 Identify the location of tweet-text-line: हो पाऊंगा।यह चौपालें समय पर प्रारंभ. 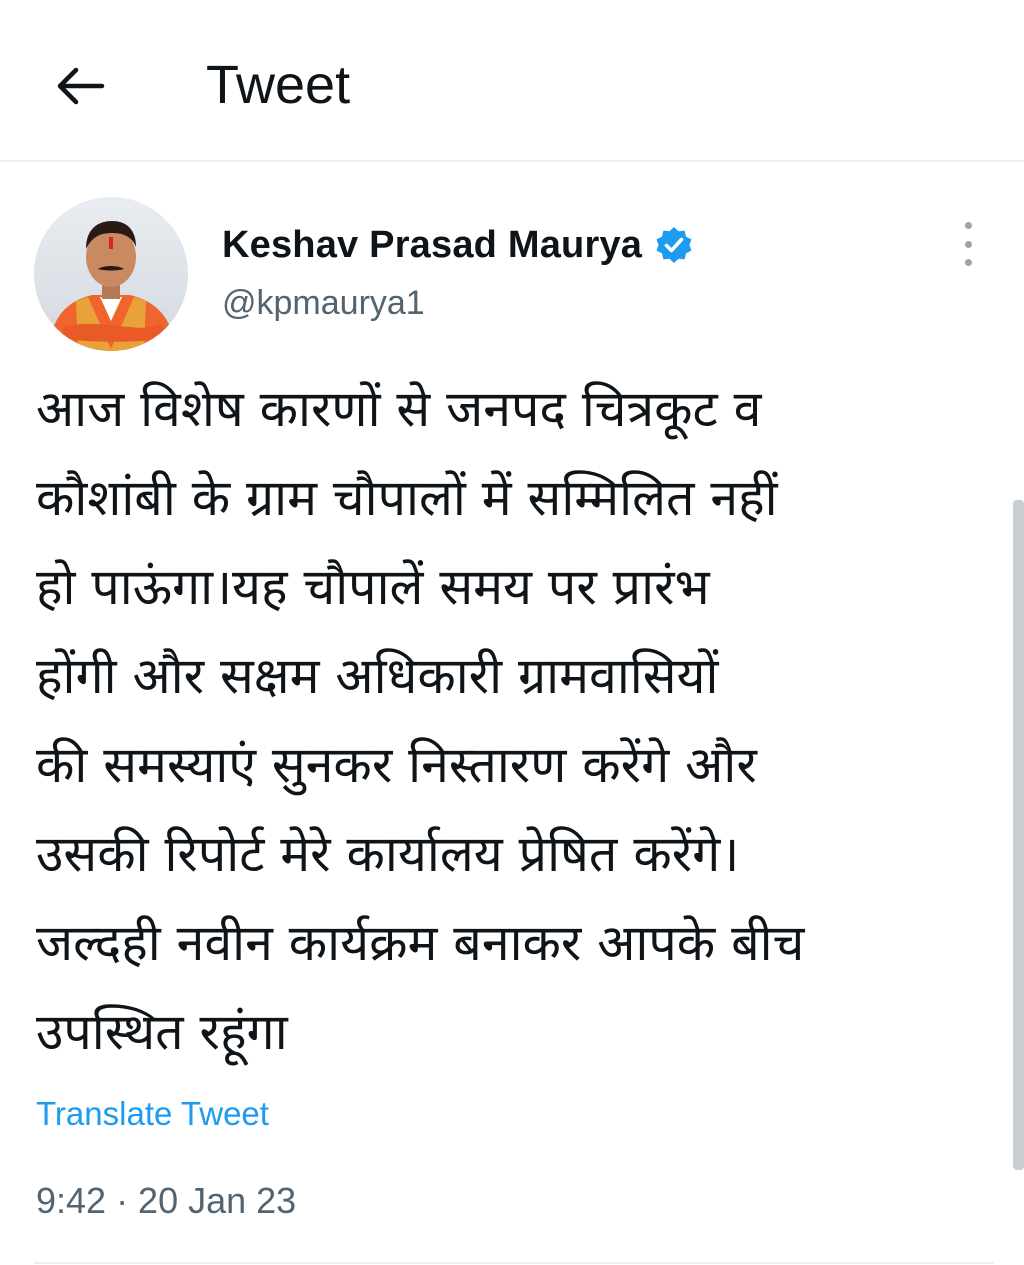
(373, 587).